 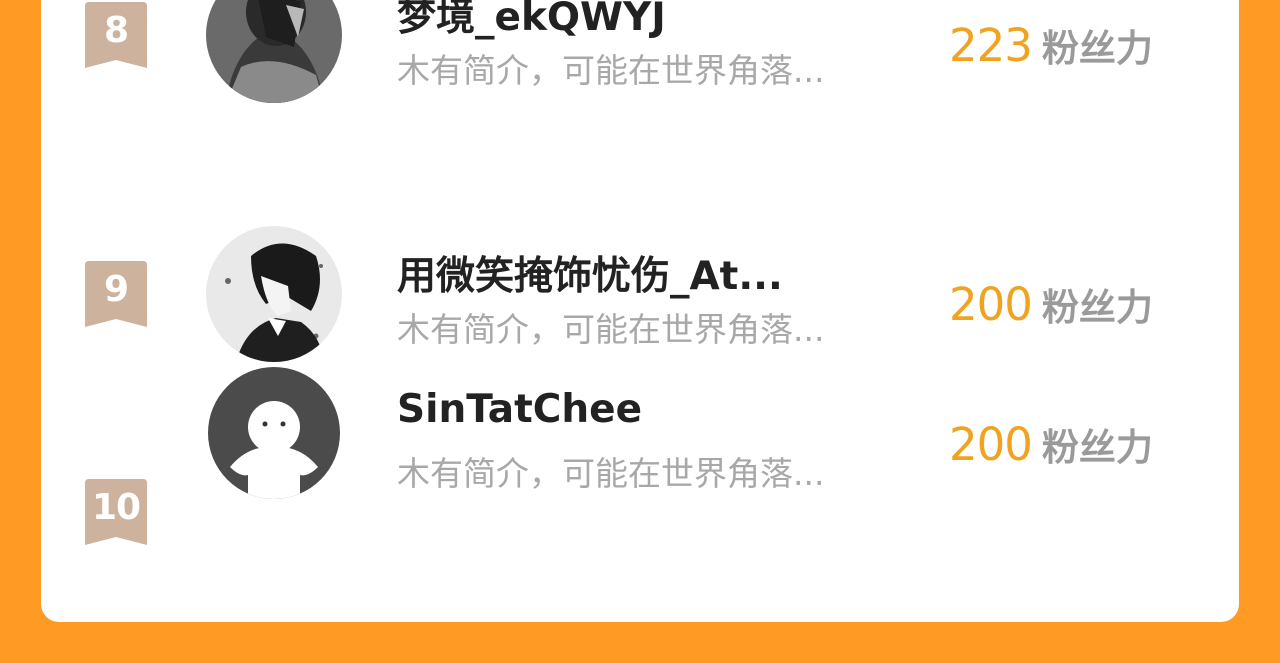 I want to click on rank-number: 8, so click(x=116, y=30).